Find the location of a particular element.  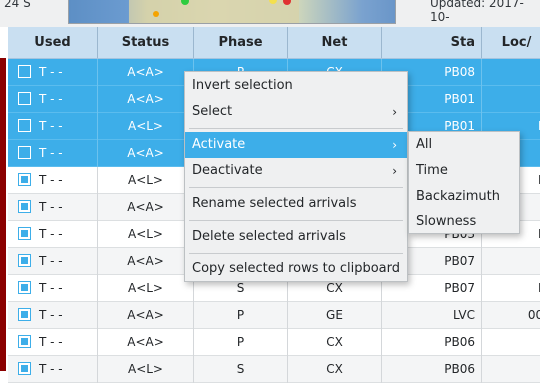

submenu-item-time: Time is located at coordinates (464, 171).